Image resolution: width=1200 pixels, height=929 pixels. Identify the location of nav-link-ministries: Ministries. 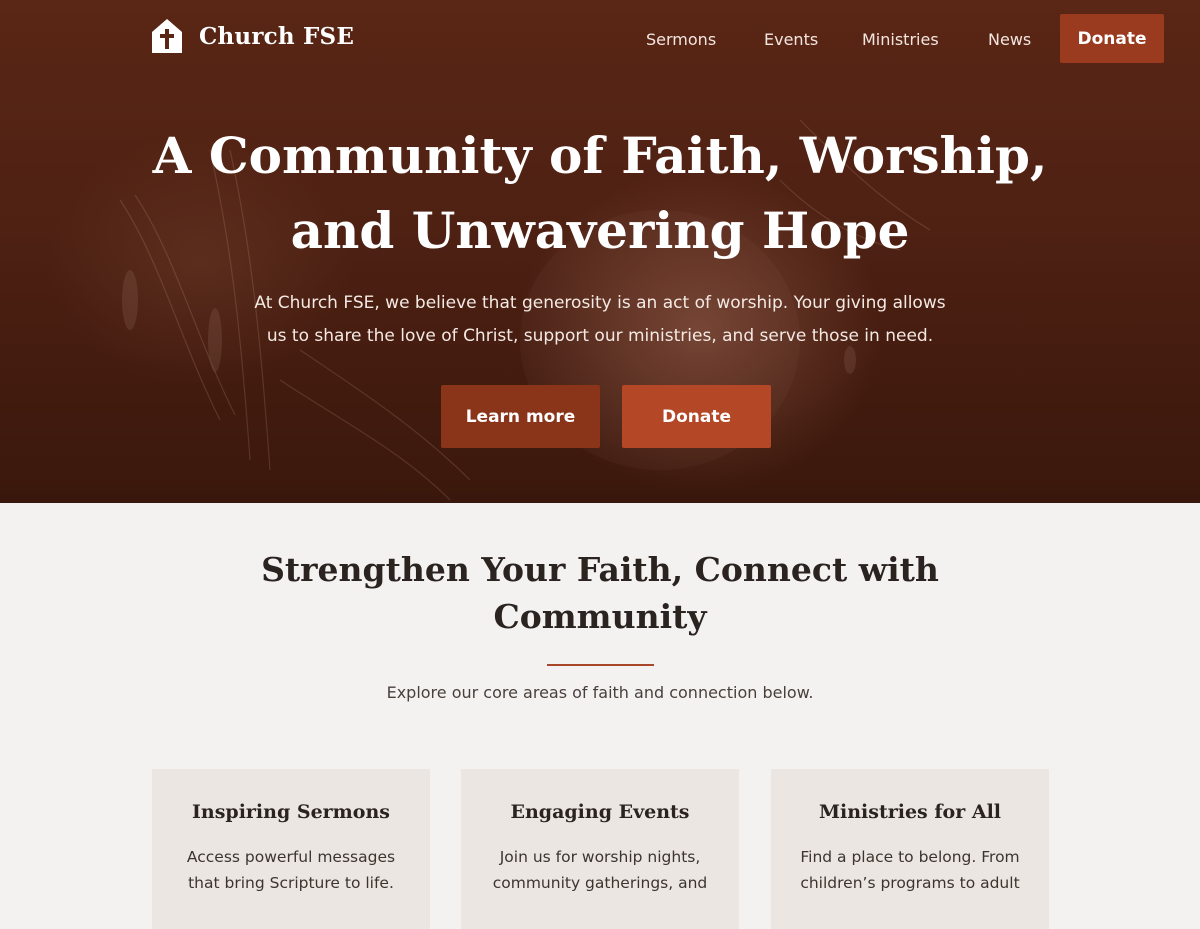
(900, 39).